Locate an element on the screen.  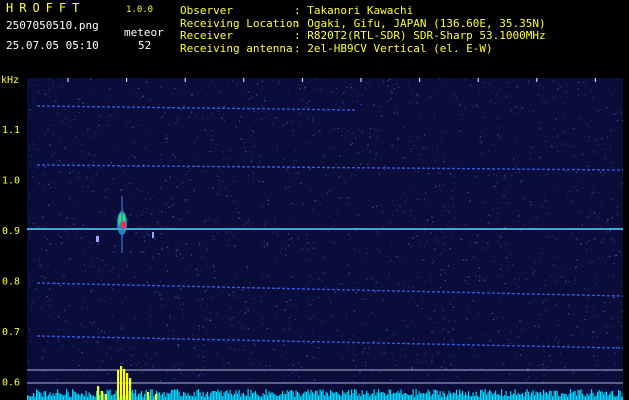
y-tick-label: 0.7 is located at coordinates (11, 332).